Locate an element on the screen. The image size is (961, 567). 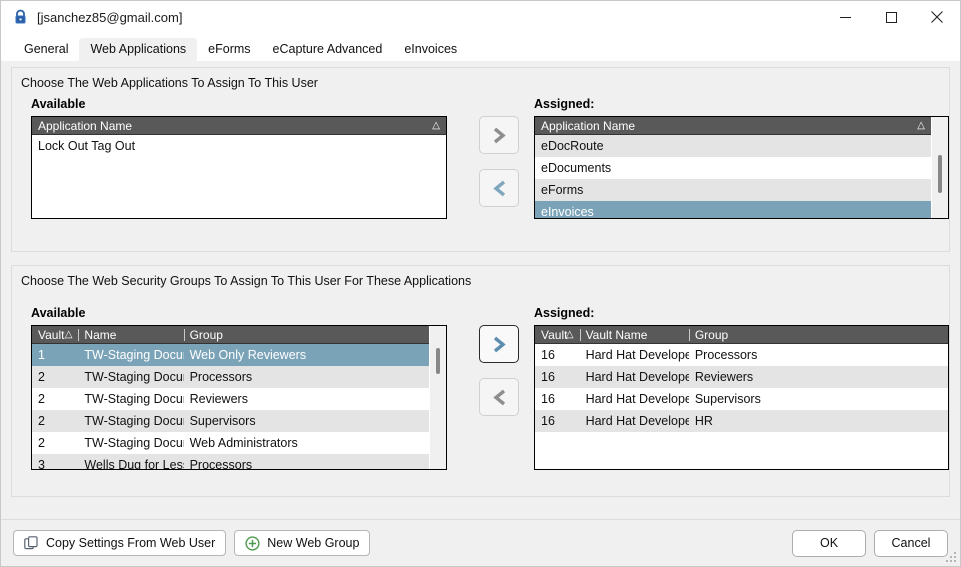
tab-eforms: eForms is located at coordinates (229, 50).